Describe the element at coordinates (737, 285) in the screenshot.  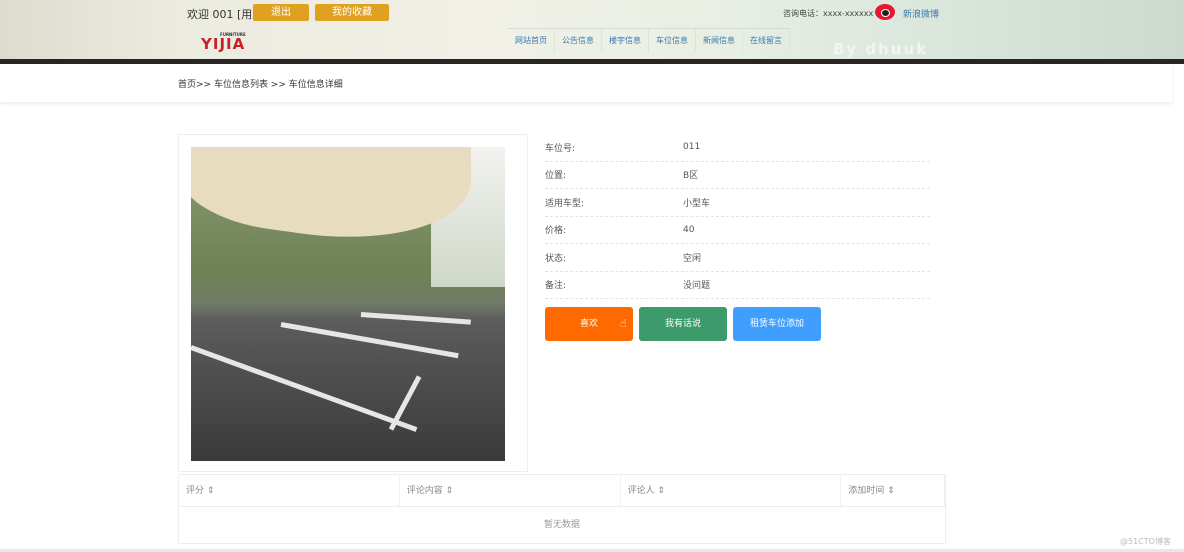
I see `detail-row: 备注: 没问题` at that location.